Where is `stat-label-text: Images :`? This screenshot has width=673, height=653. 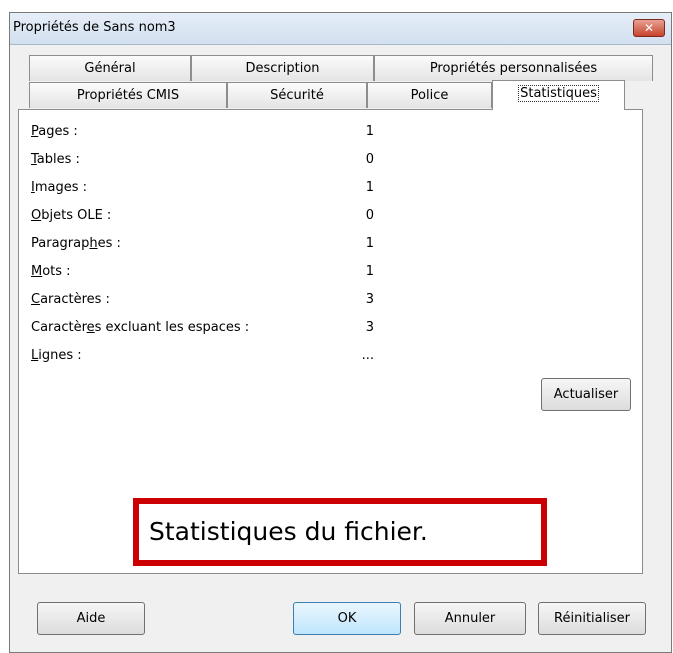 stat-label-text: Images : is located at coordinates (59, 187).